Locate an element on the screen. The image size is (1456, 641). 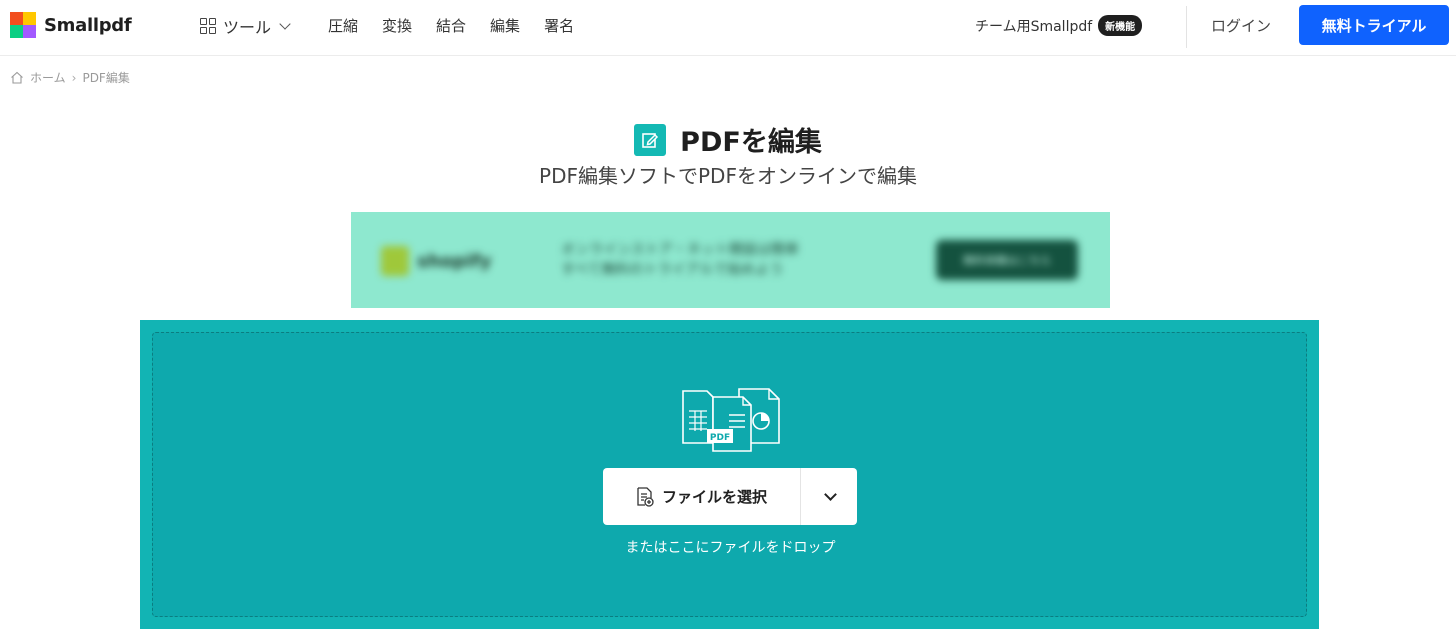
tools-menu-button: ツール is located at coordinates (245, 26).